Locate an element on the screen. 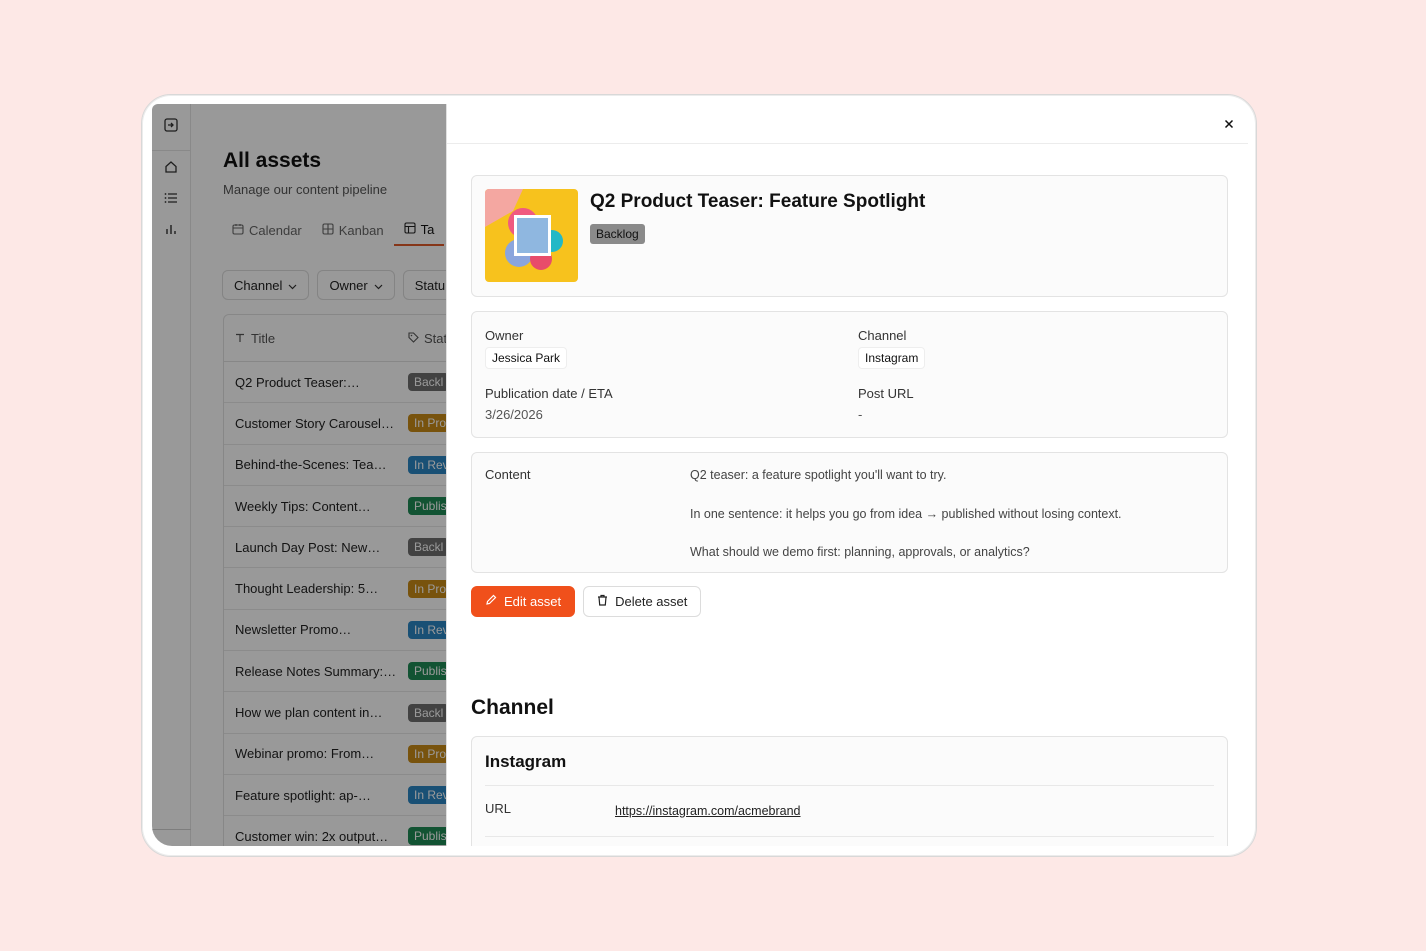 The width and height of the screenshot is (1426, 951). close-button is located at coordinates (1229, 125).